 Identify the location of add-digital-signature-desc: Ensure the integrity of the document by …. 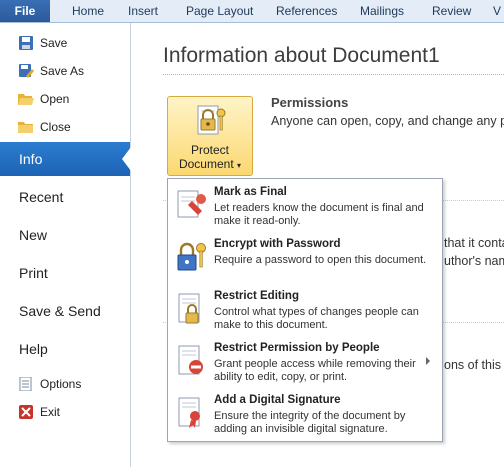
(310, 422).